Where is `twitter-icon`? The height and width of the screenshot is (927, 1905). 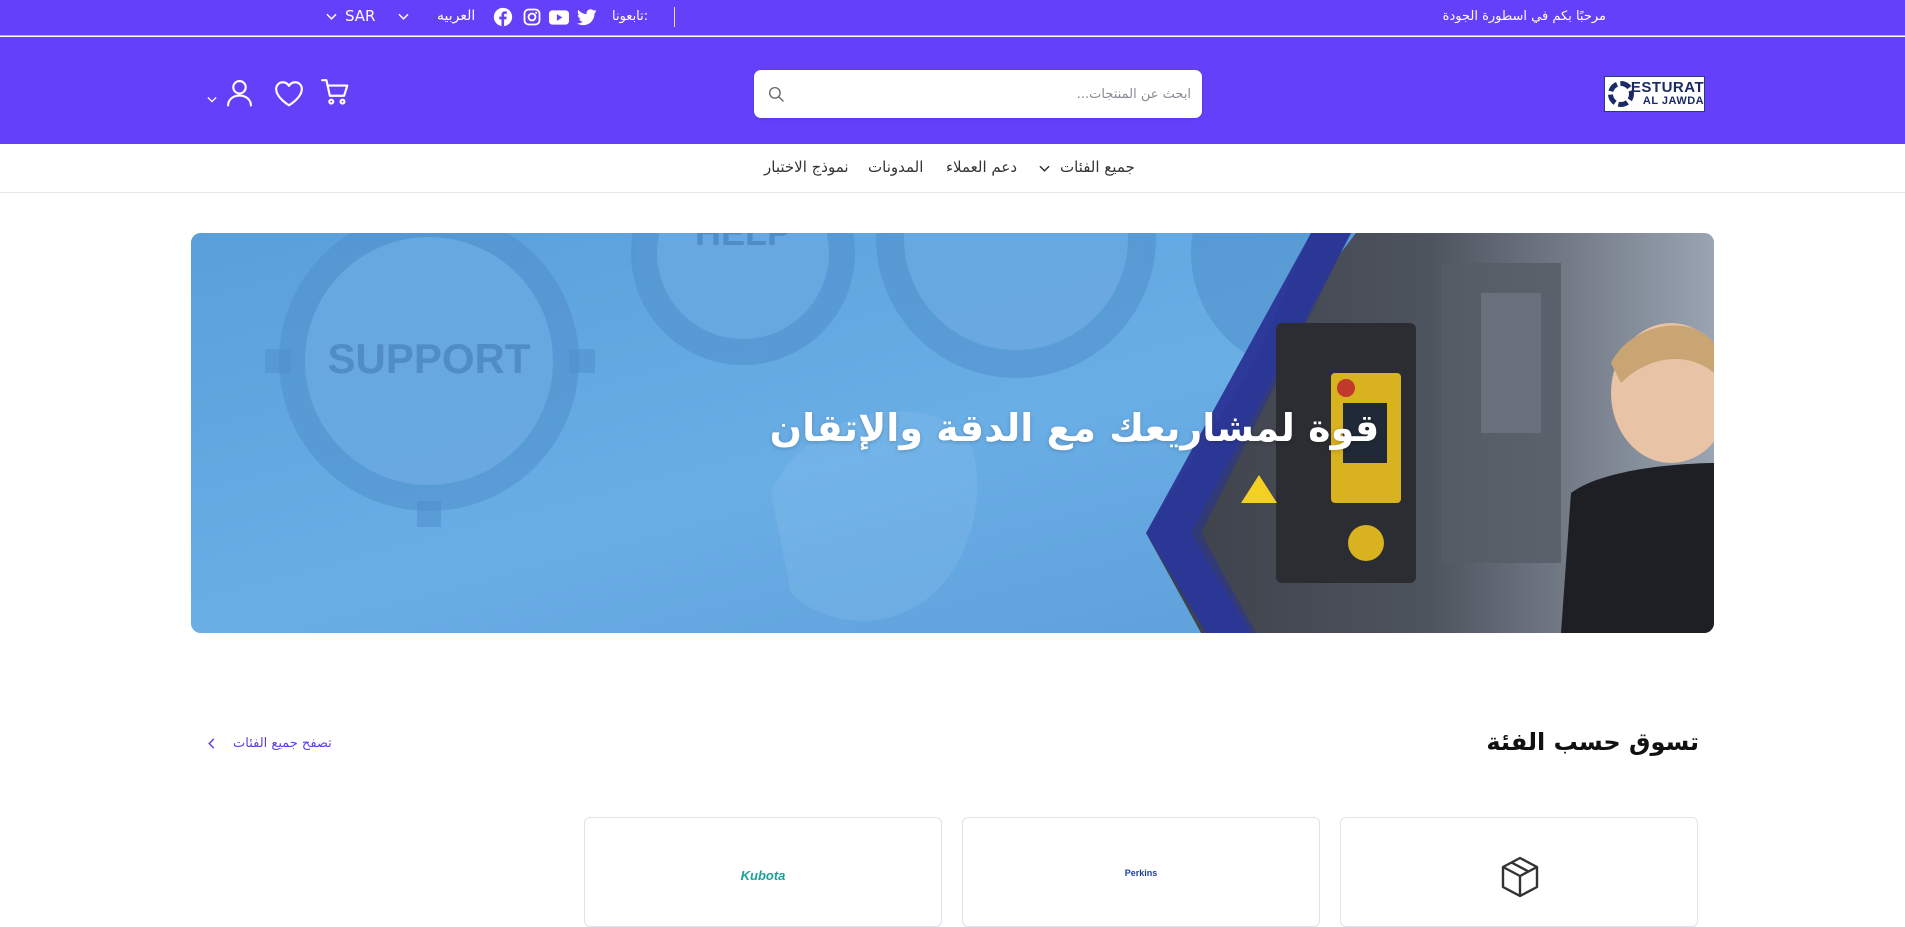
twitter-icon is located at coordinates (587, 17).